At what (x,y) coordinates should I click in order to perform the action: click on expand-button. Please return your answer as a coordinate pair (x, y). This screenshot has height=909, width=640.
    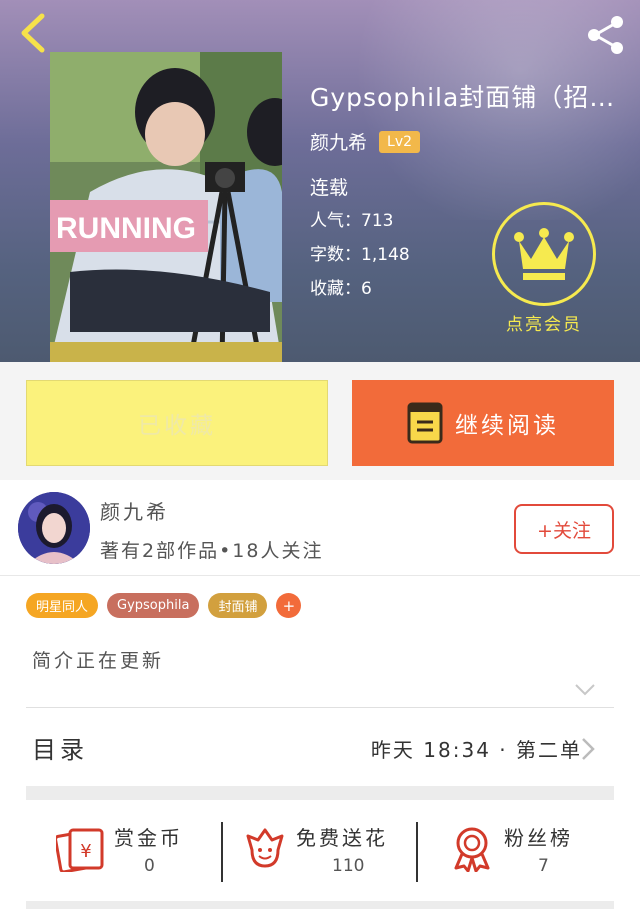
    Looking at the image, I should click on (585, 691).